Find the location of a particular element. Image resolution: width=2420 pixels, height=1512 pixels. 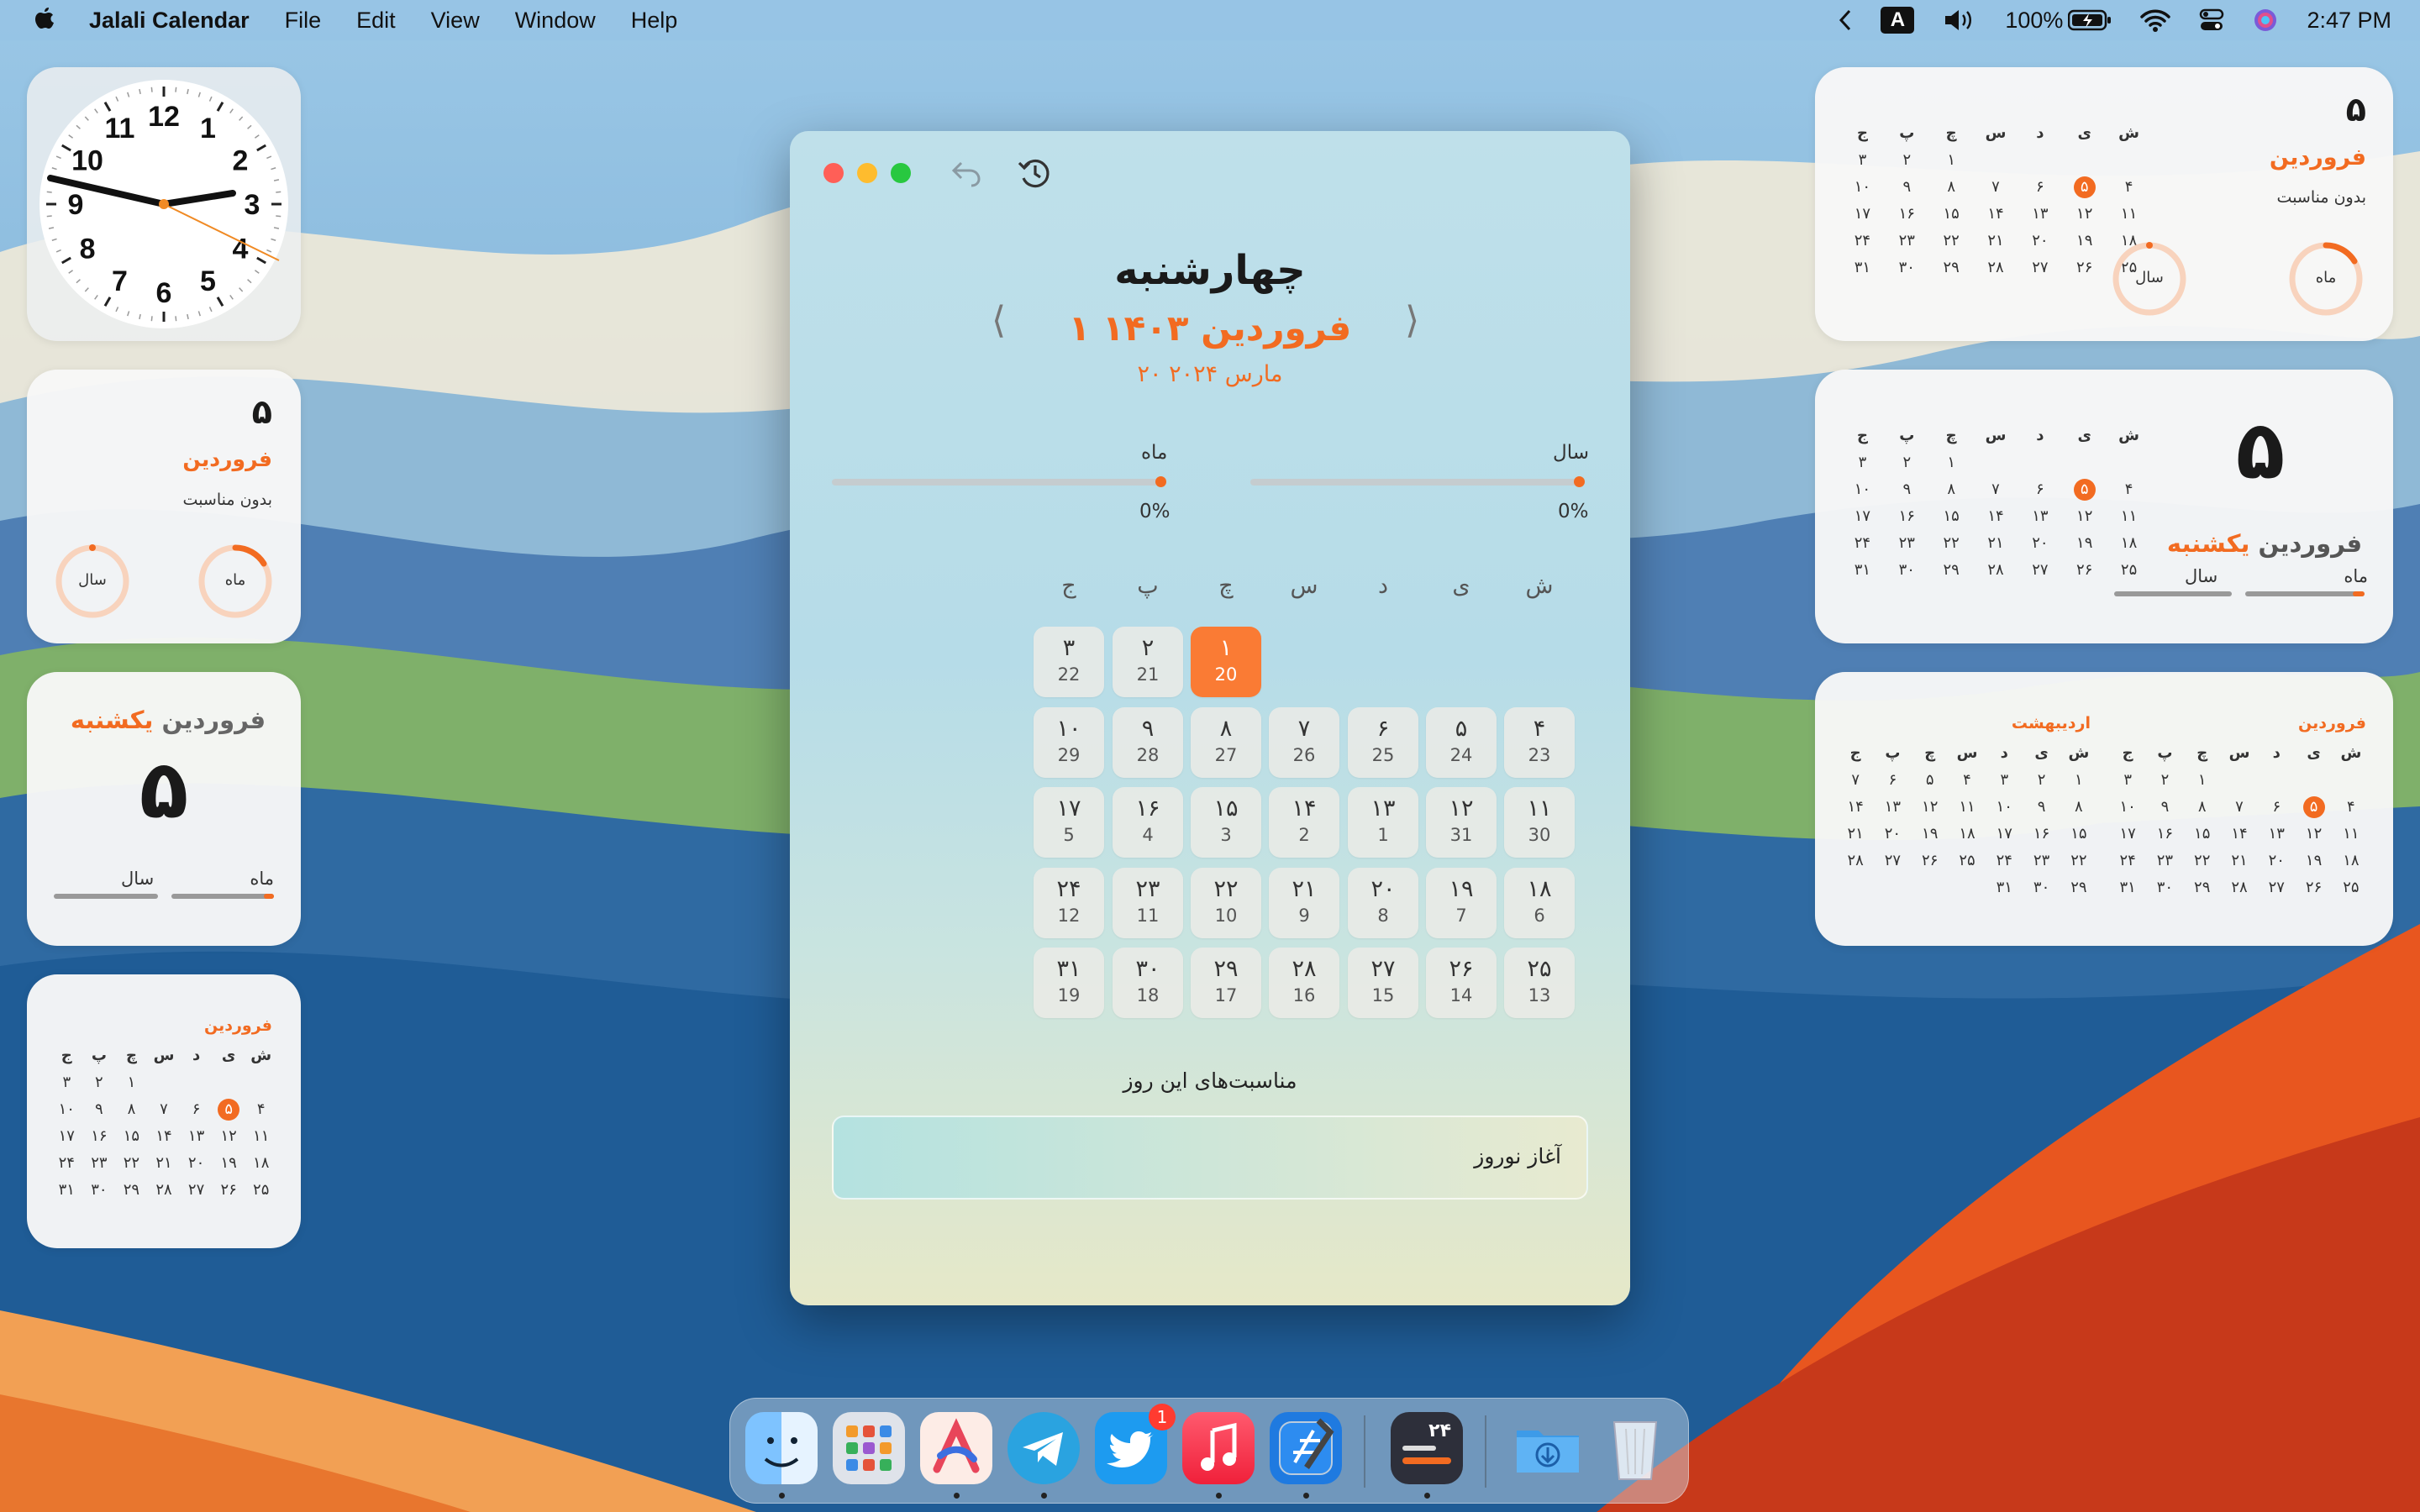

event-card: آغاز نوروز is located at coordinates (1210, 1158).